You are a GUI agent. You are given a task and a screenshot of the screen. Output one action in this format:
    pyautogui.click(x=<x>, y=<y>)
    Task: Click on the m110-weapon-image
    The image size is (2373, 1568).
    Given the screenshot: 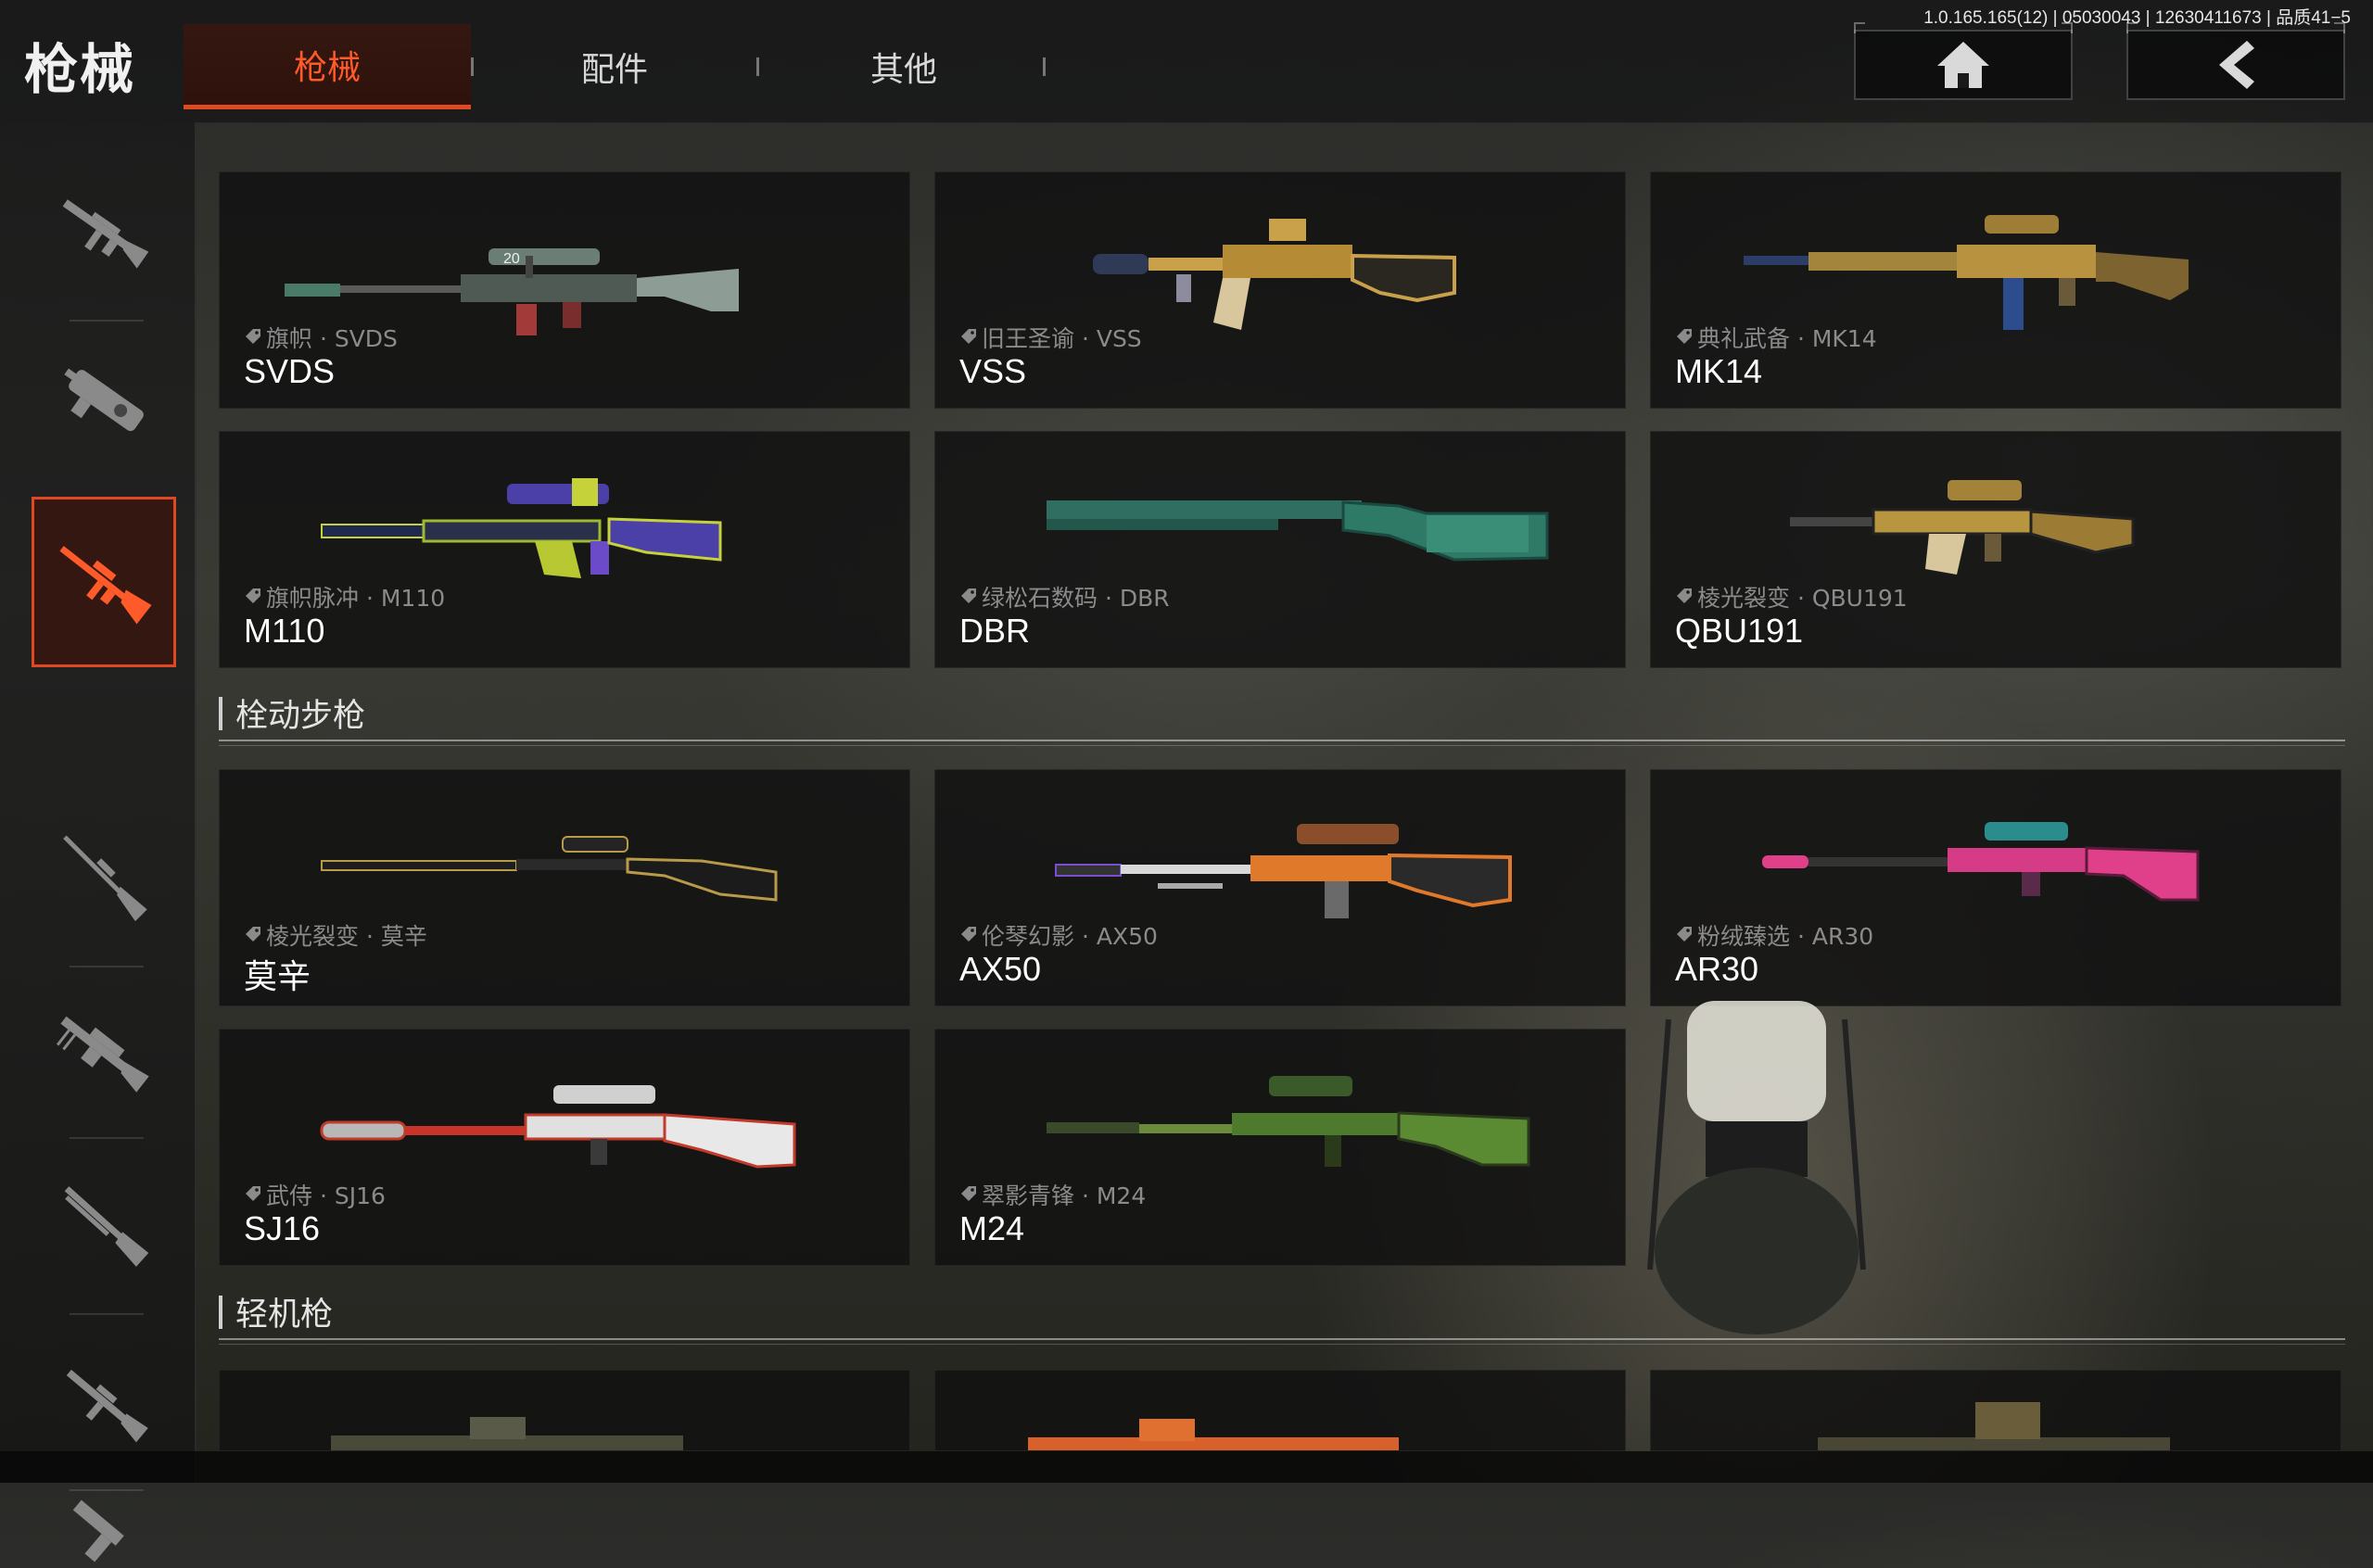 What is the action you would take?
    pyautogui.click(x=522, y=528)
    